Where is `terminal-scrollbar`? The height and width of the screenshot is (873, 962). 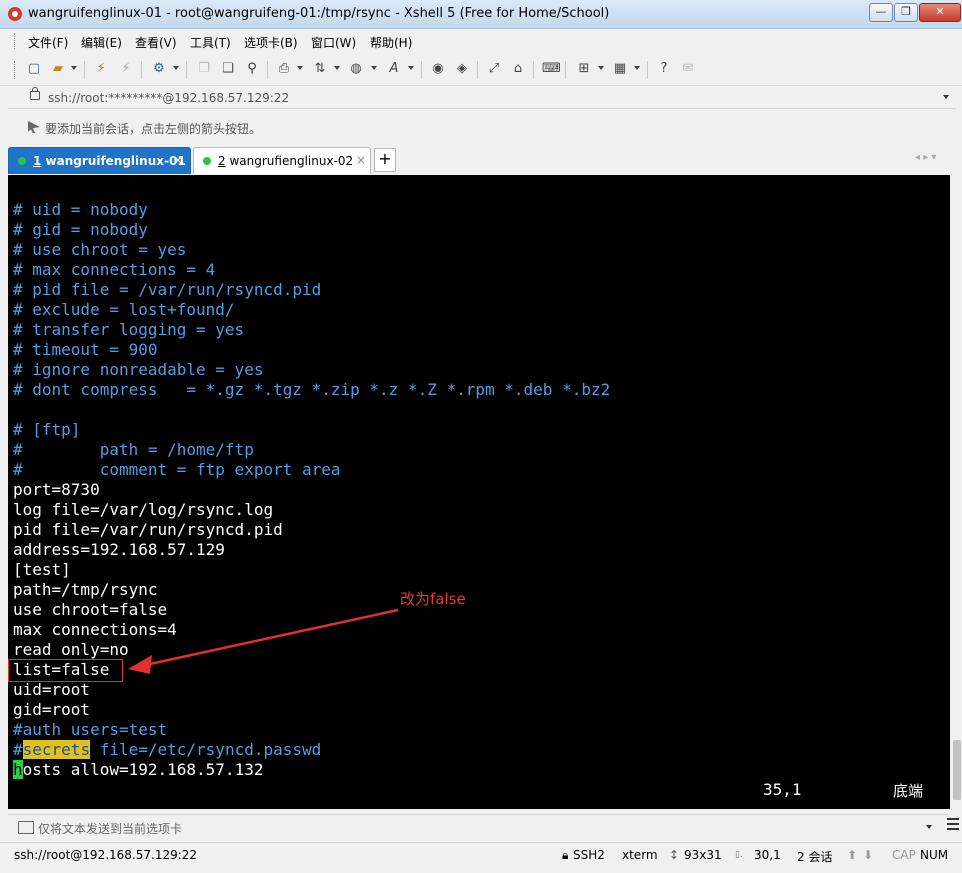
terminal-scrollbar is located at coordinates (956, 492).